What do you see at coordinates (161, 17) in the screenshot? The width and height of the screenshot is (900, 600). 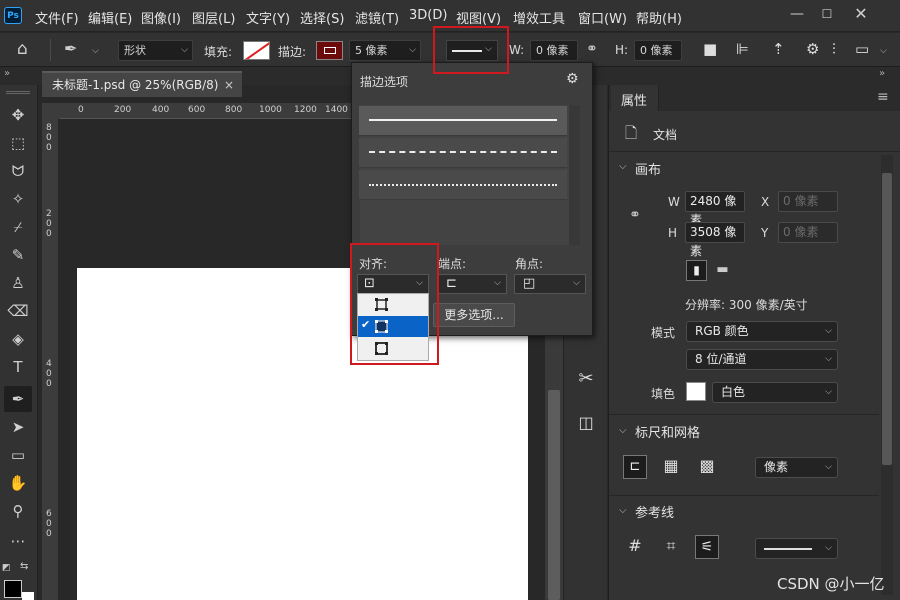 I see `menu-image: 图像(I)` at bounding box center [161, 17].